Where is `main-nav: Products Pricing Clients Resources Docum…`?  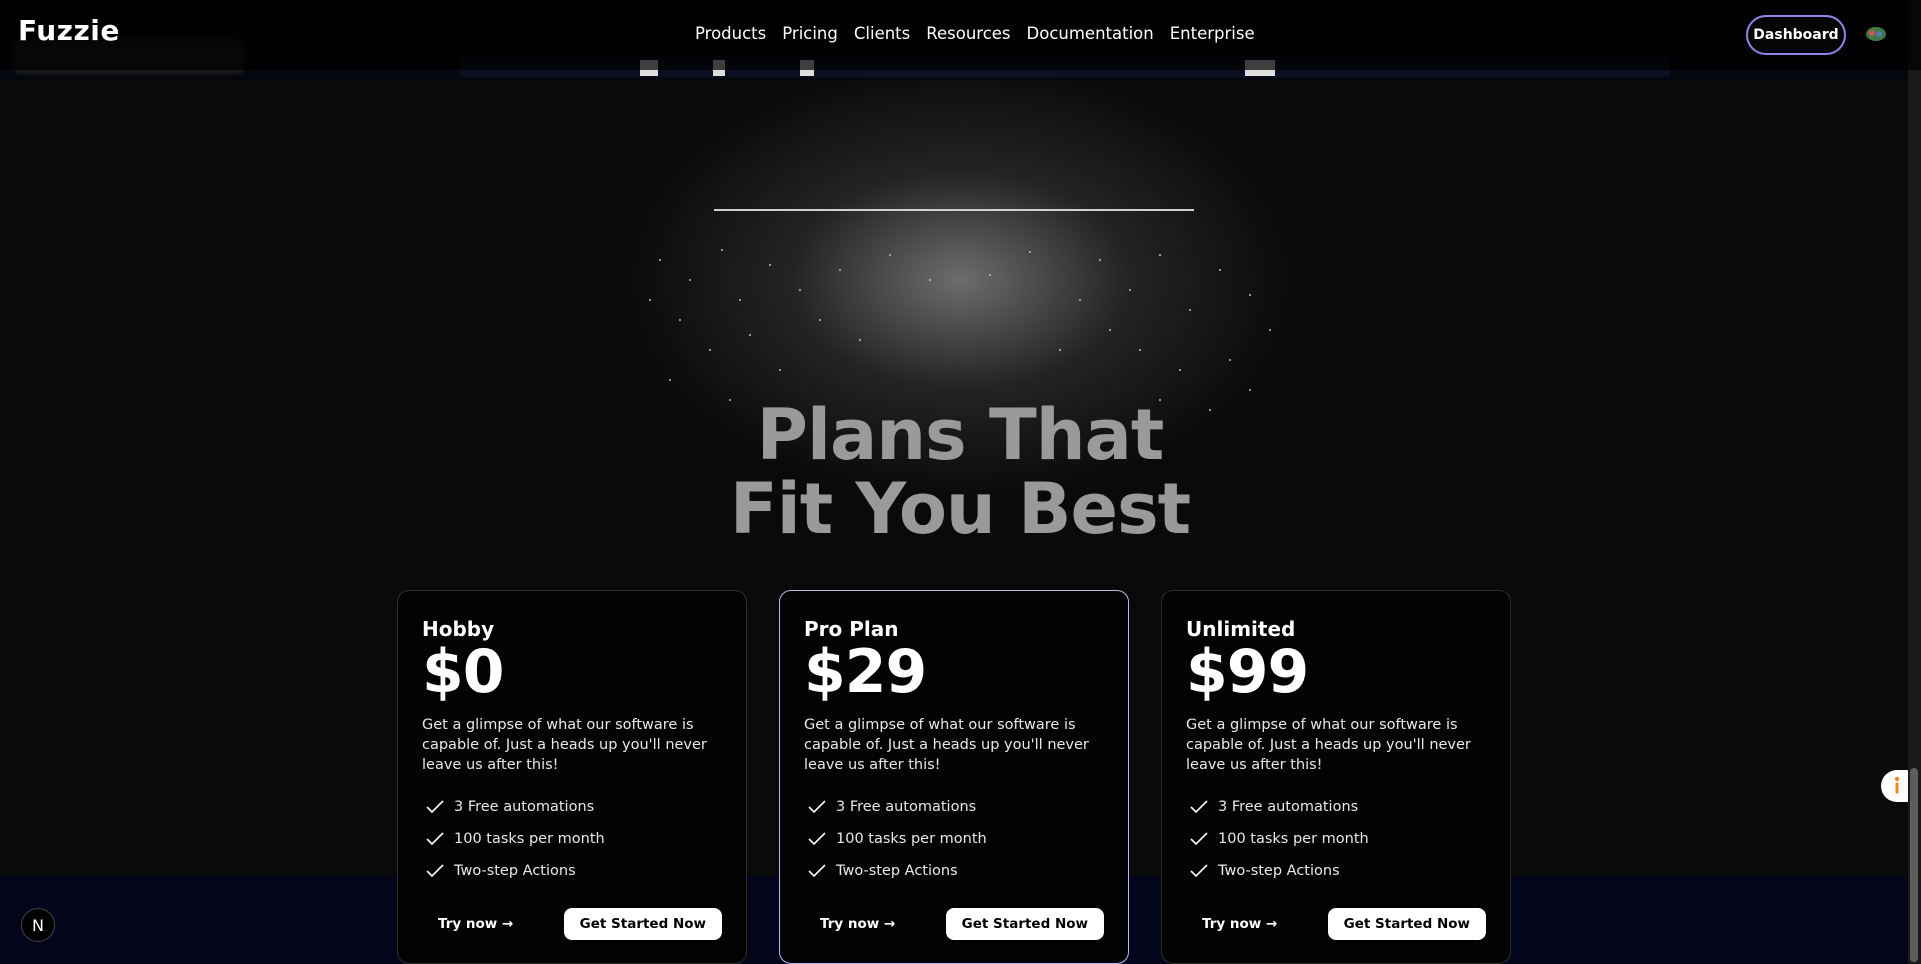 main-nav: Products Pricing Clients Resources Docum… is located at coordinates (975, 33).